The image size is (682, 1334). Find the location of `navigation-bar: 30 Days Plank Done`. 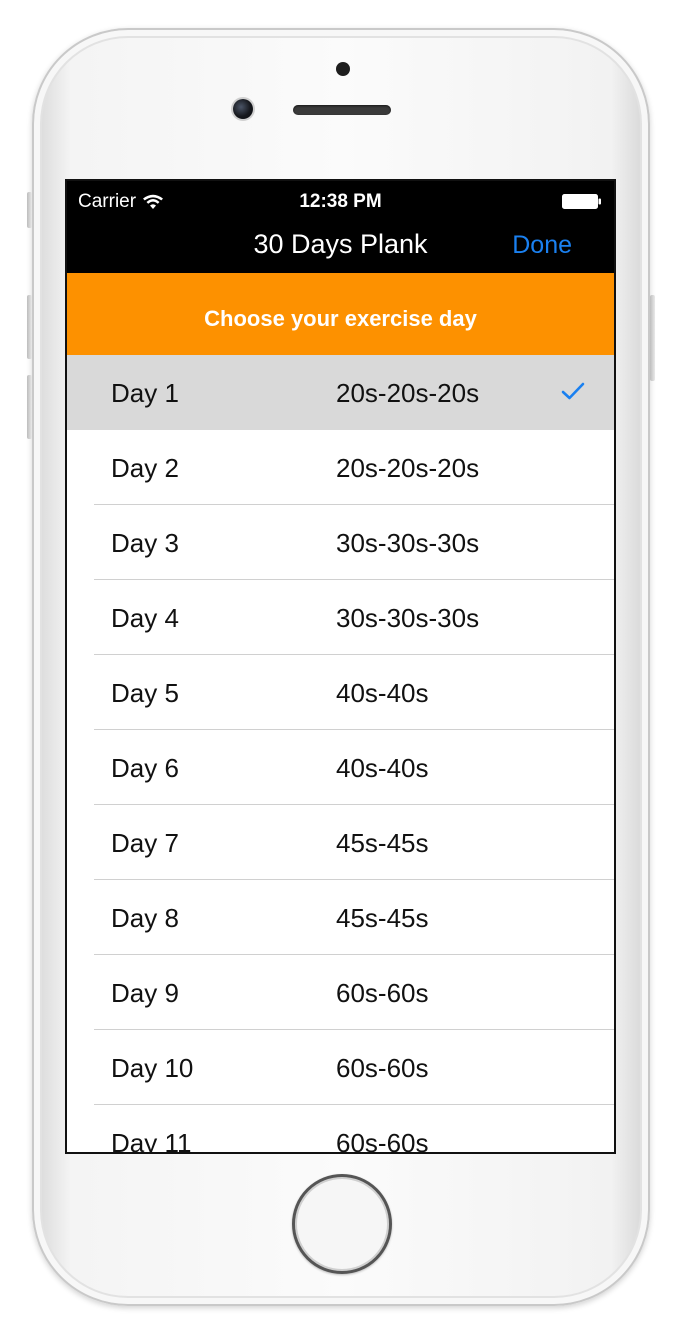

navigation-bar: 30 Days Plank Done is located at coordinates (340, 247).